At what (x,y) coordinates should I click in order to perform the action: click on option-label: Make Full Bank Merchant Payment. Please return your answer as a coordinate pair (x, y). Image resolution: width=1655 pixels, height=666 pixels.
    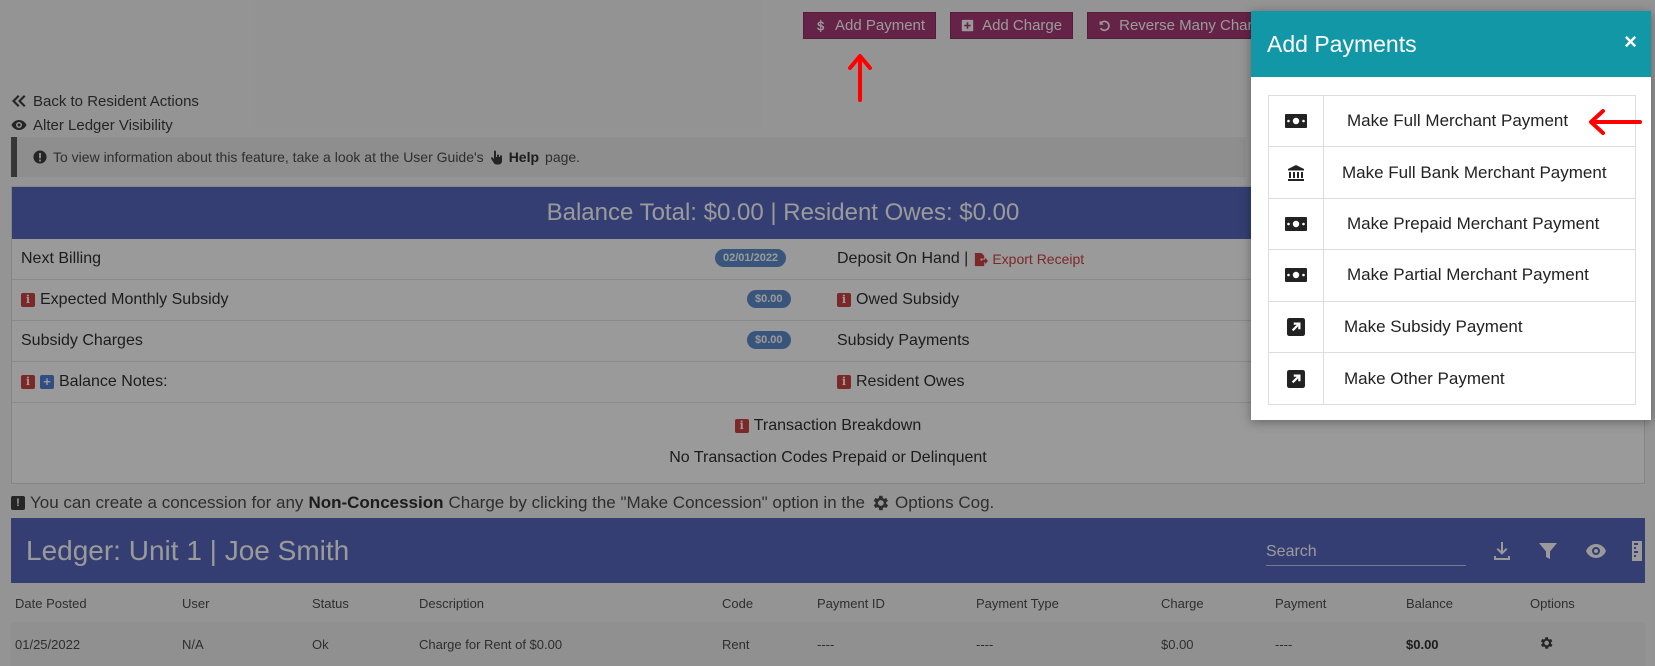
    Looking at the image, I should click on (1474, 172).